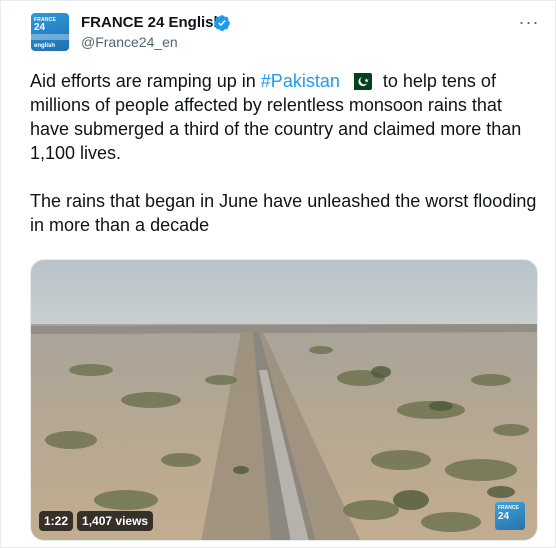  What do you see at coordinates (50, 32) in the screenshot?
I see `avatar: FRANCE 24 english` at bounding box center [50, 32].